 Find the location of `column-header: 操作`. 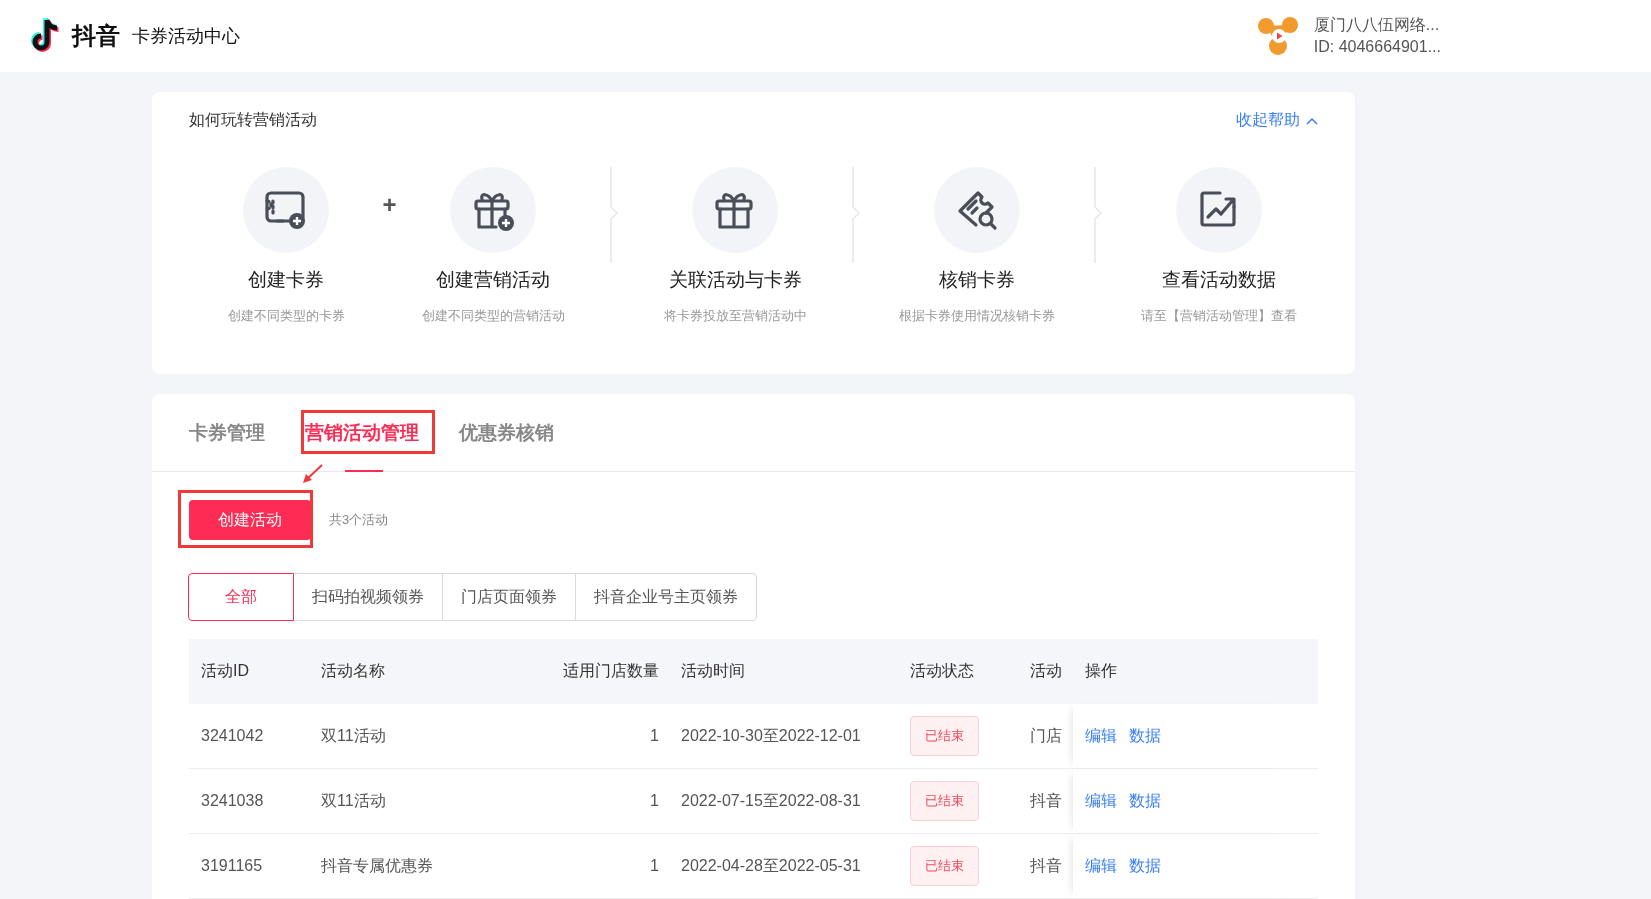

column-header: 操作 is located at coordinates (1101, 671).